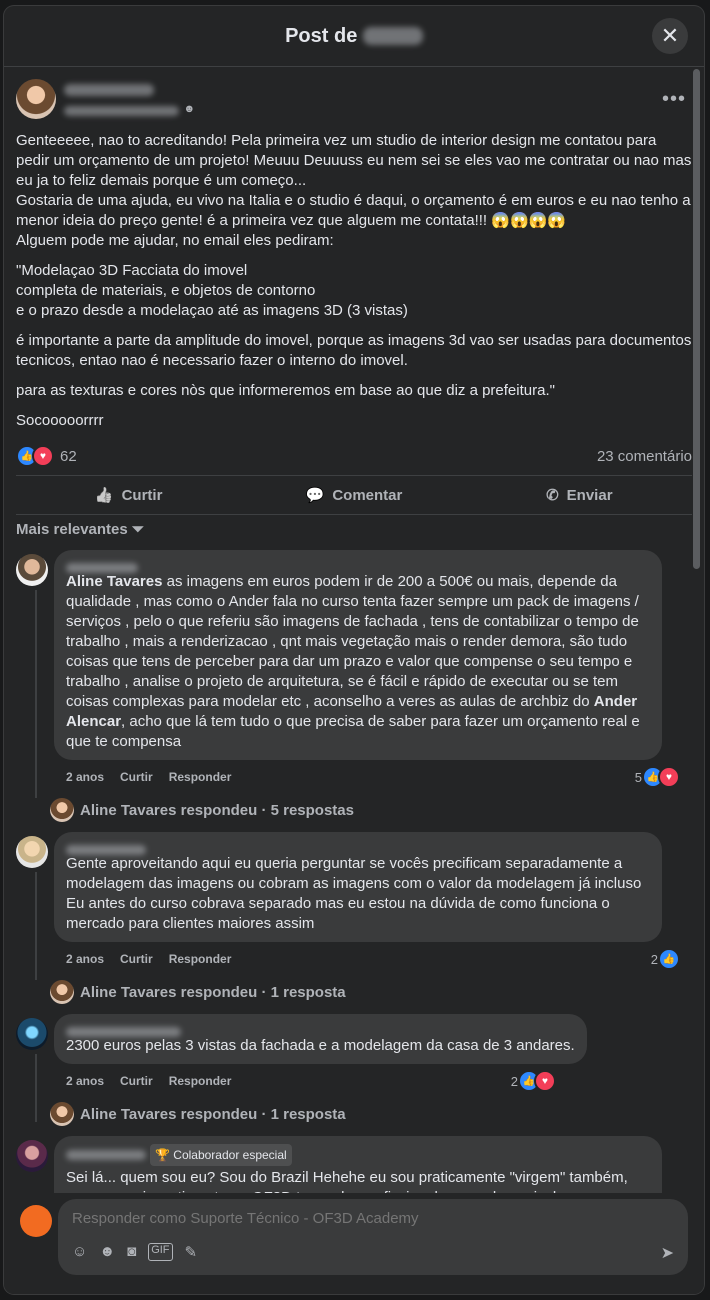 Image resolution: width=710 pixels, height=1300 pixels. What do you see at coordinates (221, 1155) in the screenshot?
I see `top-contributor-badge: 🏆 Colaborador especial` at bounding box center [221, 1155].